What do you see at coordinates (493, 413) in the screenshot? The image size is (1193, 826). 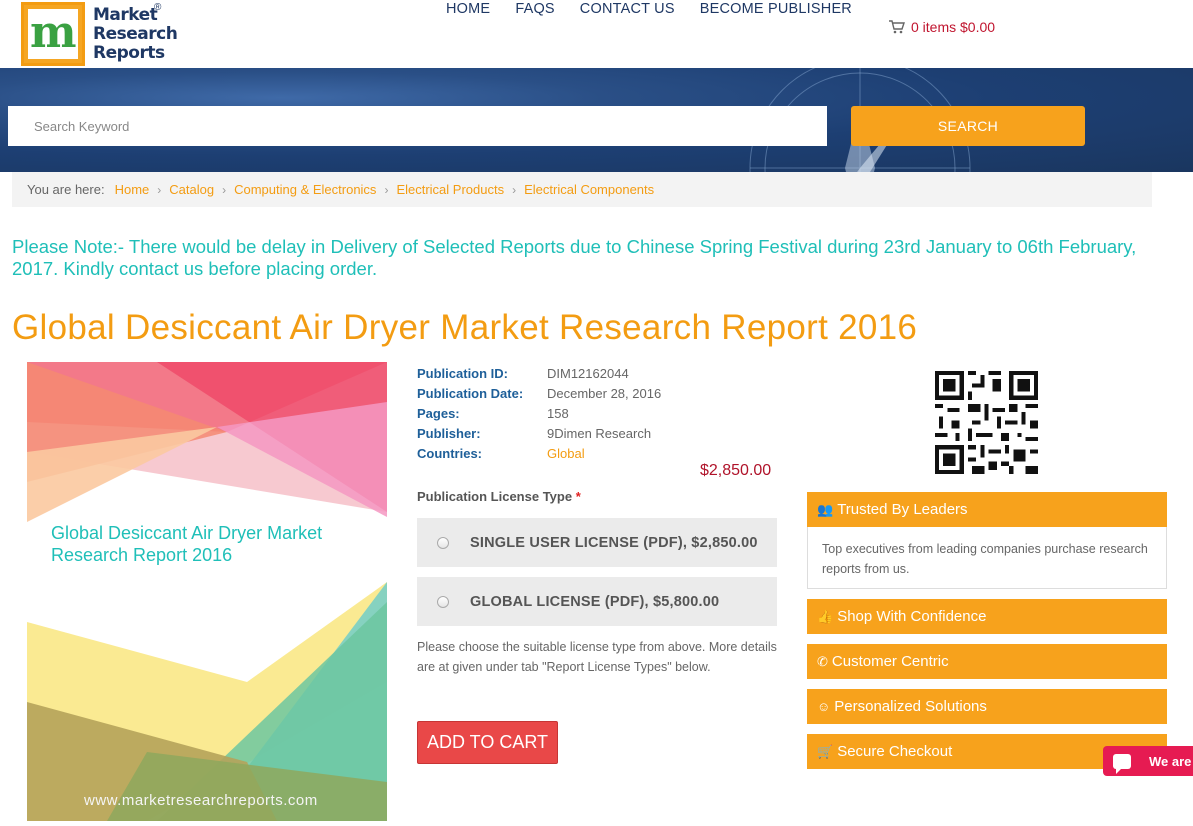 I see `detail-row-pages: Pages: 158` at bounding box center [493, 413].